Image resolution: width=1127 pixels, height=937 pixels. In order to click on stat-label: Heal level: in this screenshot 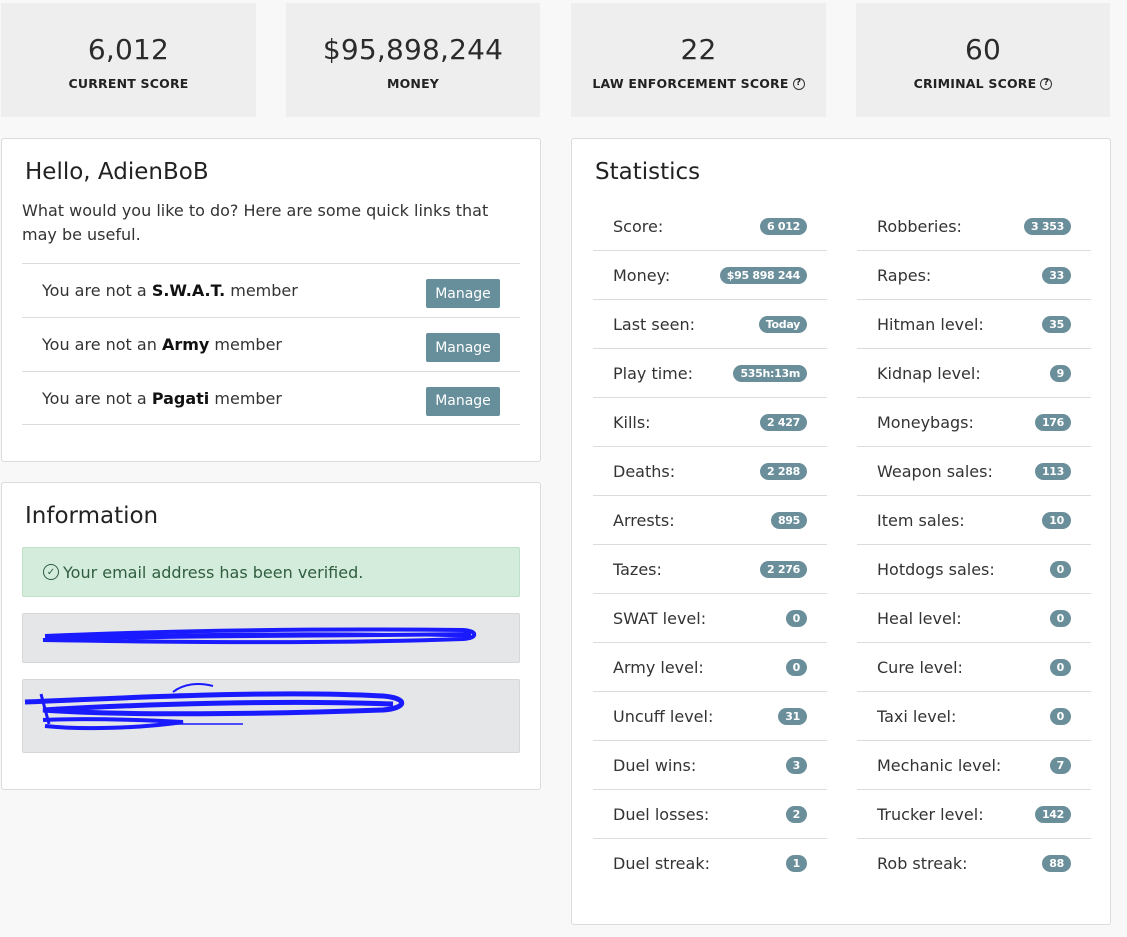, I will do `click(919, 618)`.